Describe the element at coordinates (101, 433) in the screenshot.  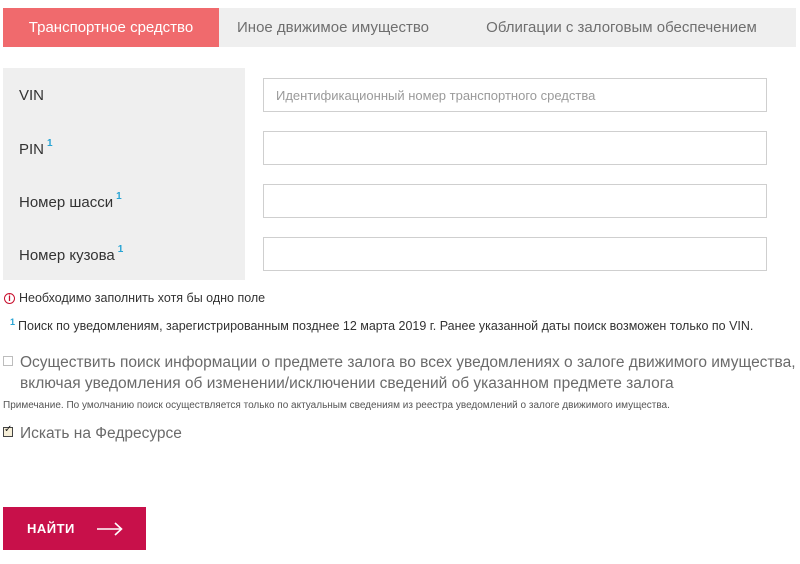
I see `fedresurs-label: Искать на Федресурсе` at that location.